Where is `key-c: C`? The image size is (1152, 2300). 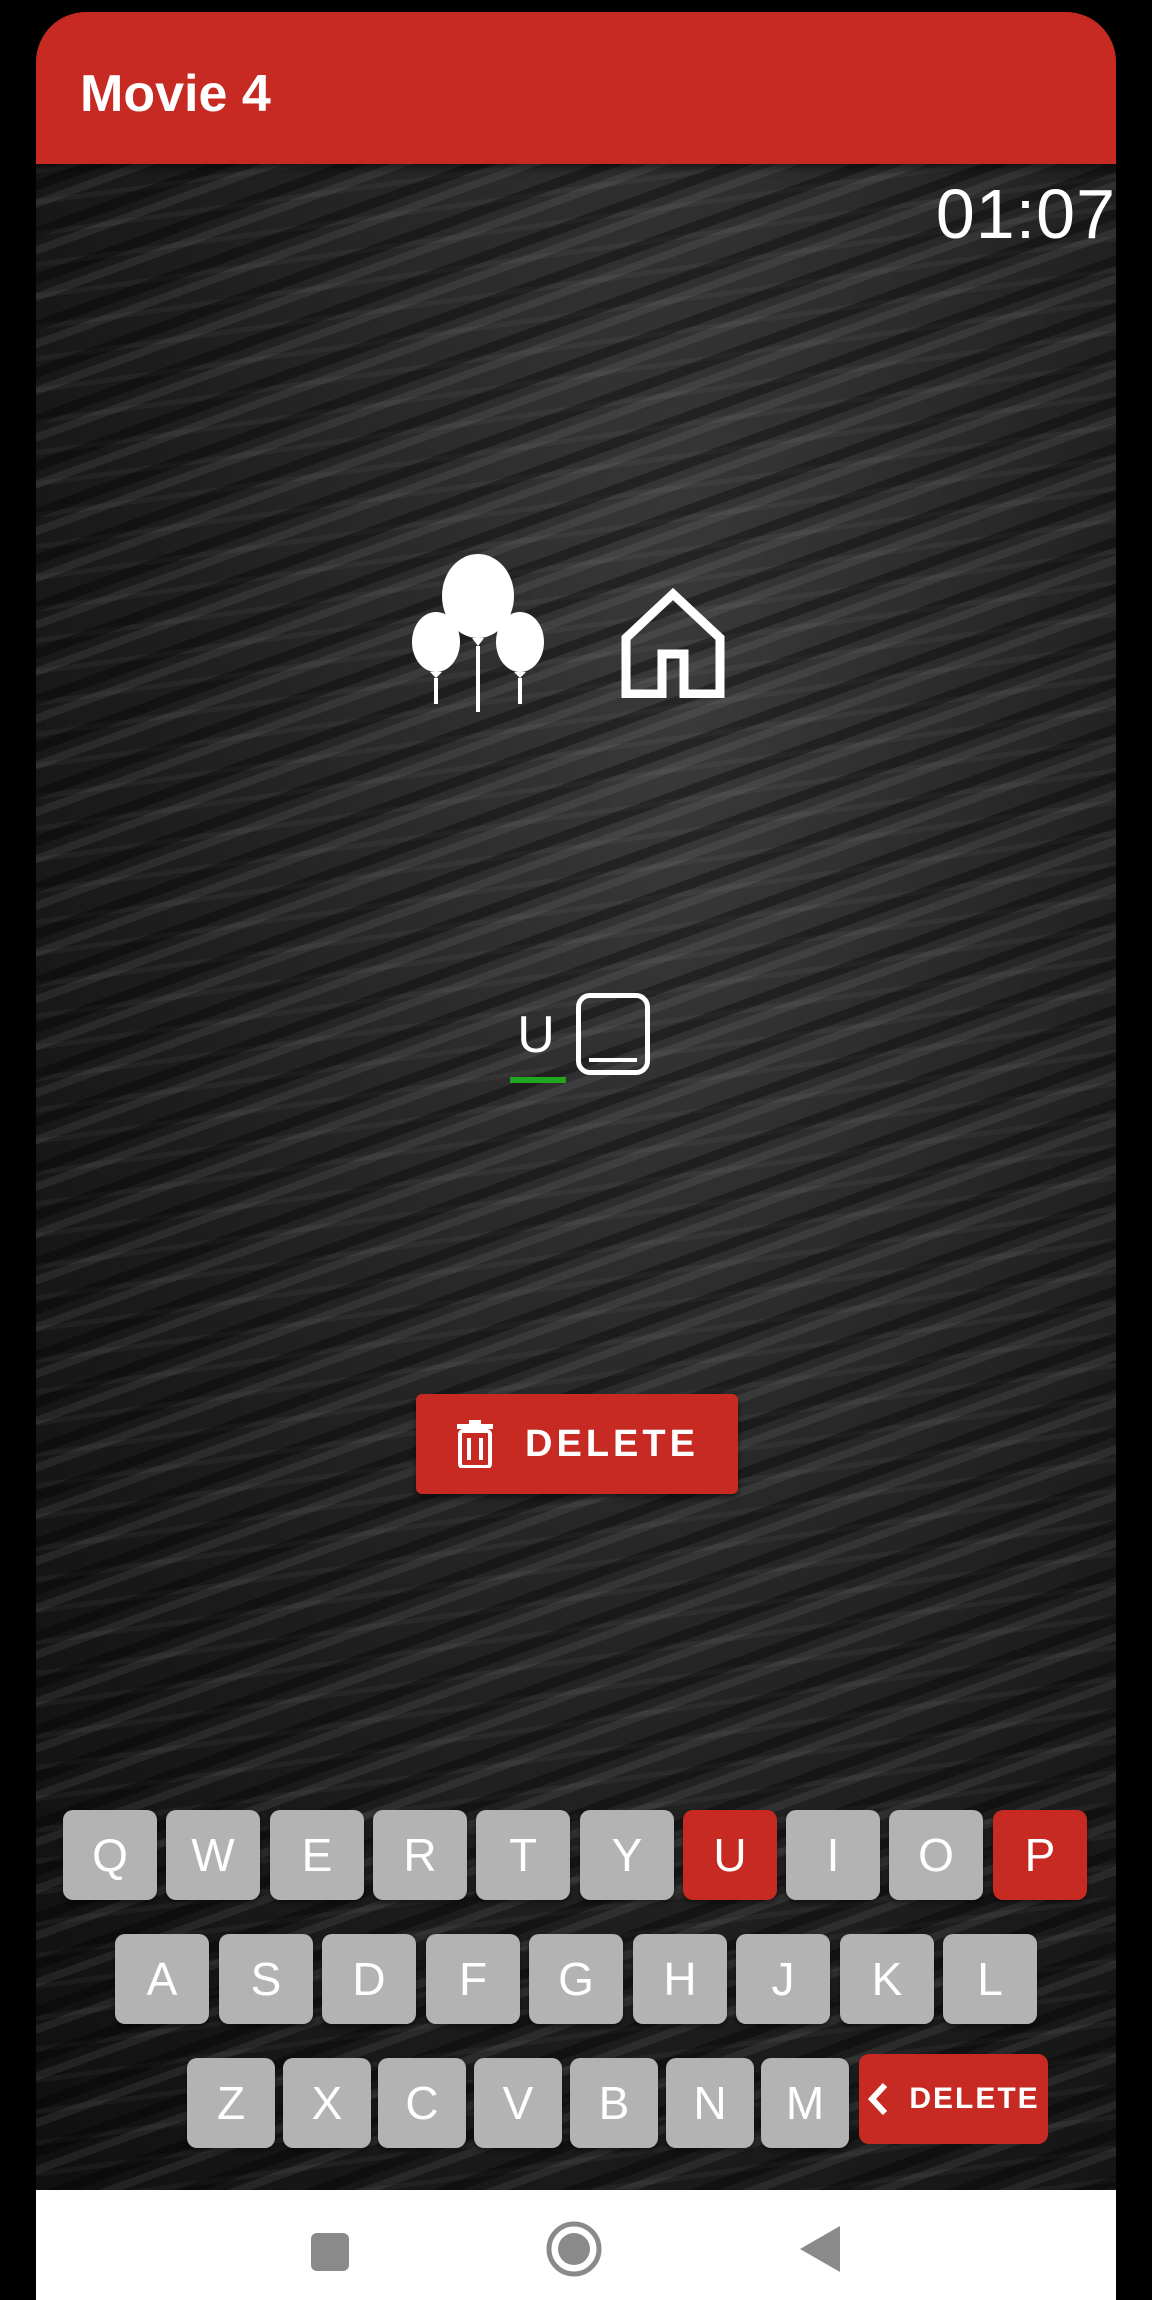
key-c: C is located at coordinates (422, 2103).